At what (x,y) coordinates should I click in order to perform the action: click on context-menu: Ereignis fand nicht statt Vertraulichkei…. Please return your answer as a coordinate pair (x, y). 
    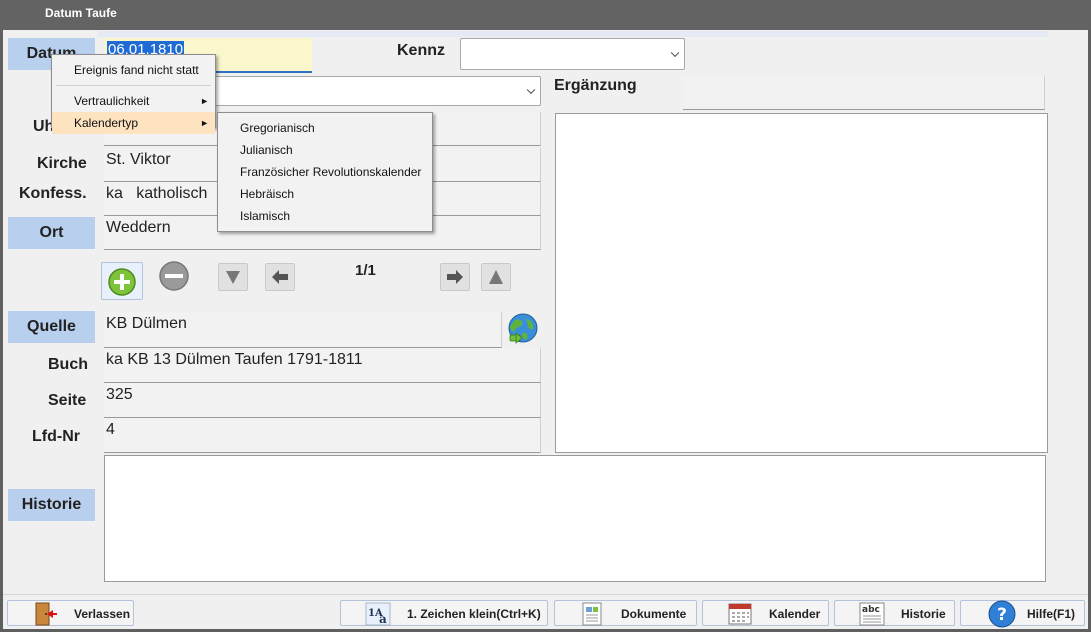
    Looking at the image, I should click on (133, 94).